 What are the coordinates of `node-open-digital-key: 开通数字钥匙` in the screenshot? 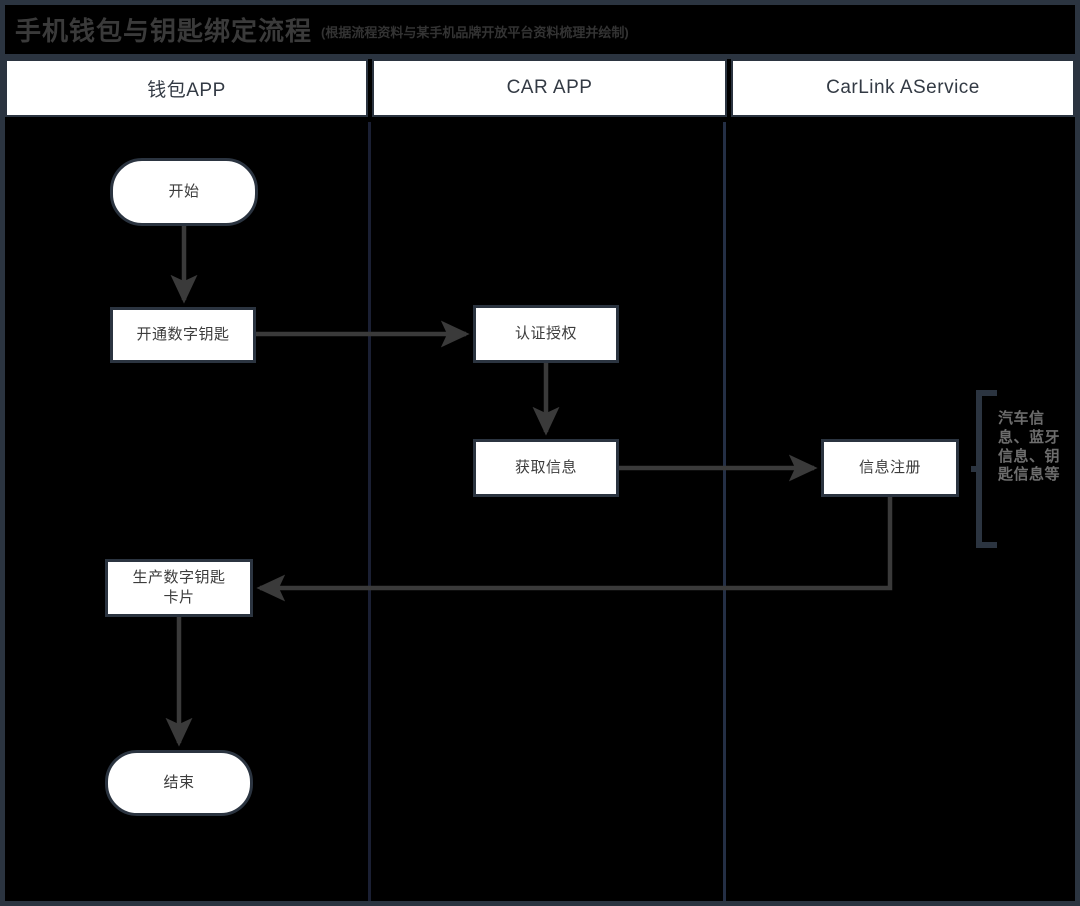 It's located at (183, 335).